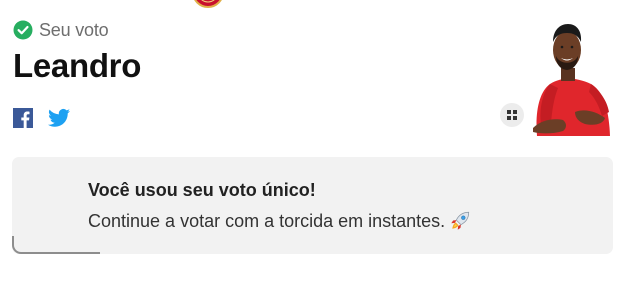  I want to click on grid-icon, so click(512, 115).